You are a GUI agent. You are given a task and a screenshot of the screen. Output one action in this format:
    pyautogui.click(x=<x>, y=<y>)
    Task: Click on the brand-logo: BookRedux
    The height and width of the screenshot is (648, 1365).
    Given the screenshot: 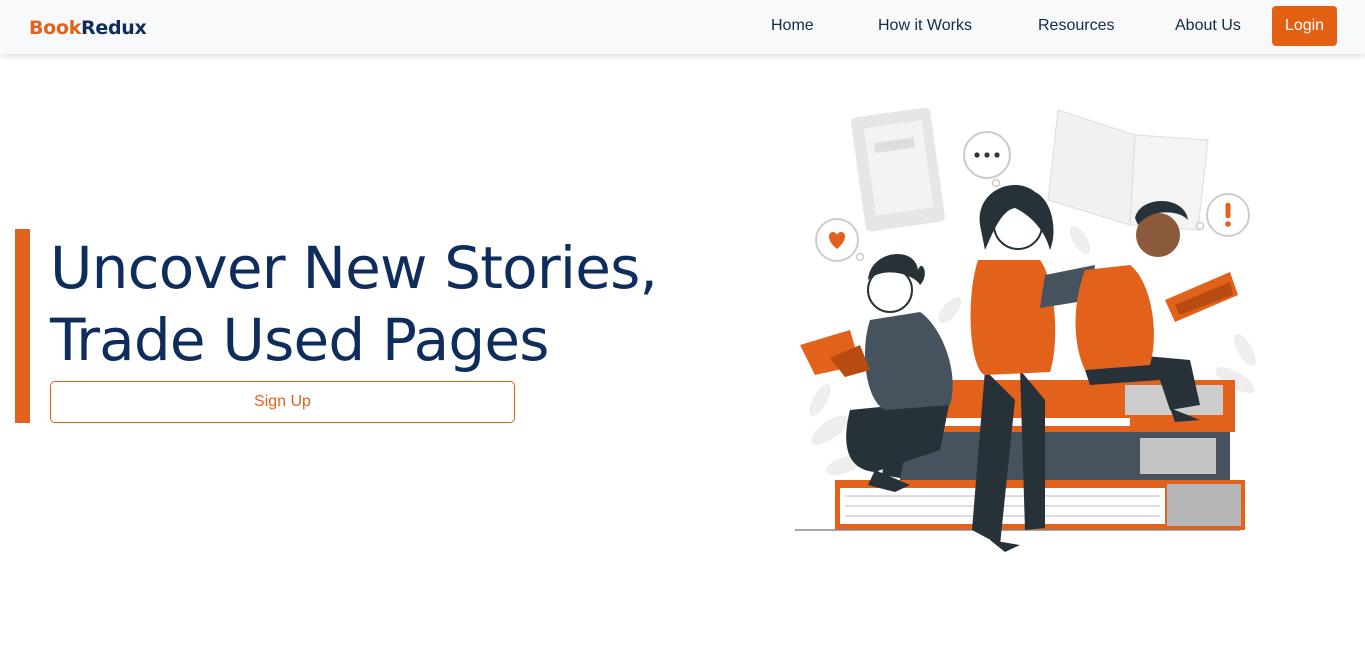 What is the action you would take?
    pyautogui.click(x=88, y=28)
    